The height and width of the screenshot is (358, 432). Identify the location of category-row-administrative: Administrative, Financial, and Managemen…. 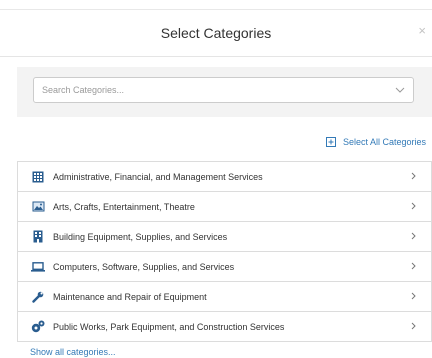
(224, 177).